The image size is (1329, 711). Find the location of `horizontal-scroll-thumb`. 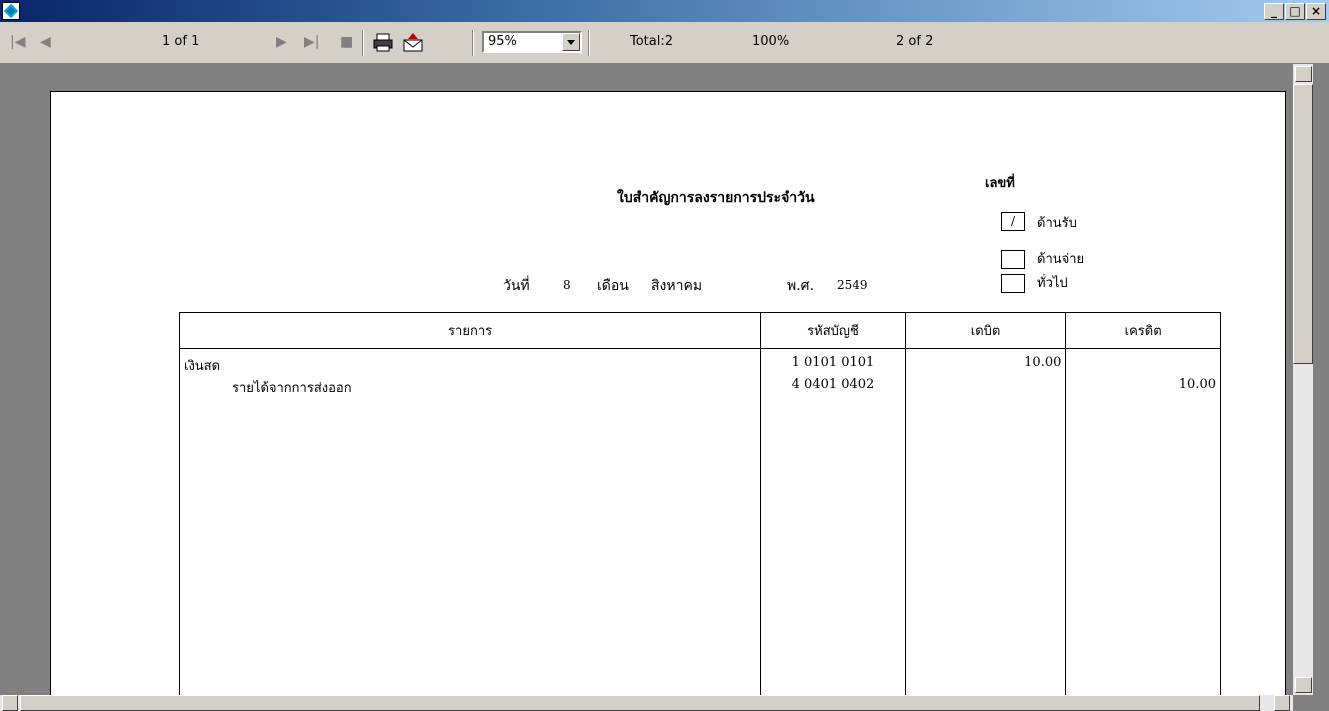

horizontal-scroll-thumb is located at coordinates (640, 703).